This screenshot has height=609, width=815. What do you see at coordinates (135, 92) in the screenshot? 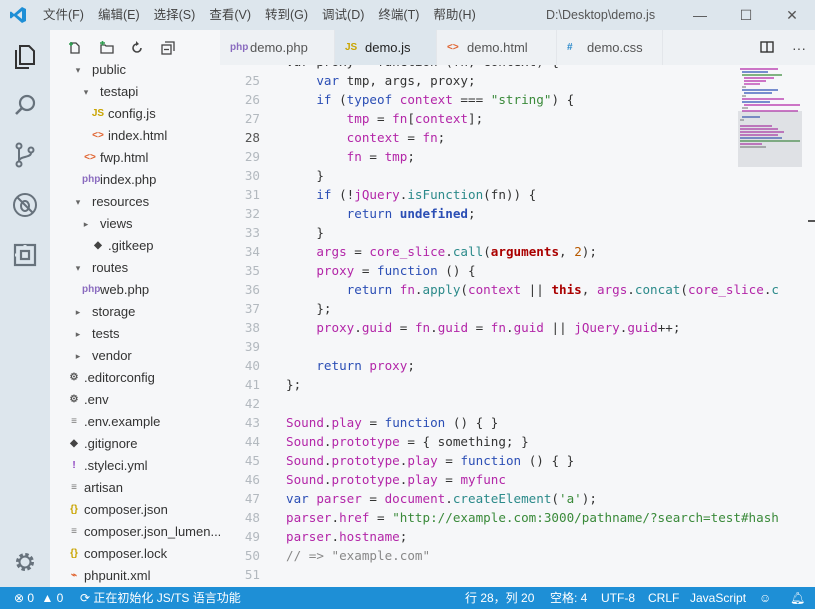
I see `tree-folder: ▾ testapi` at bounding box center [135, 92].